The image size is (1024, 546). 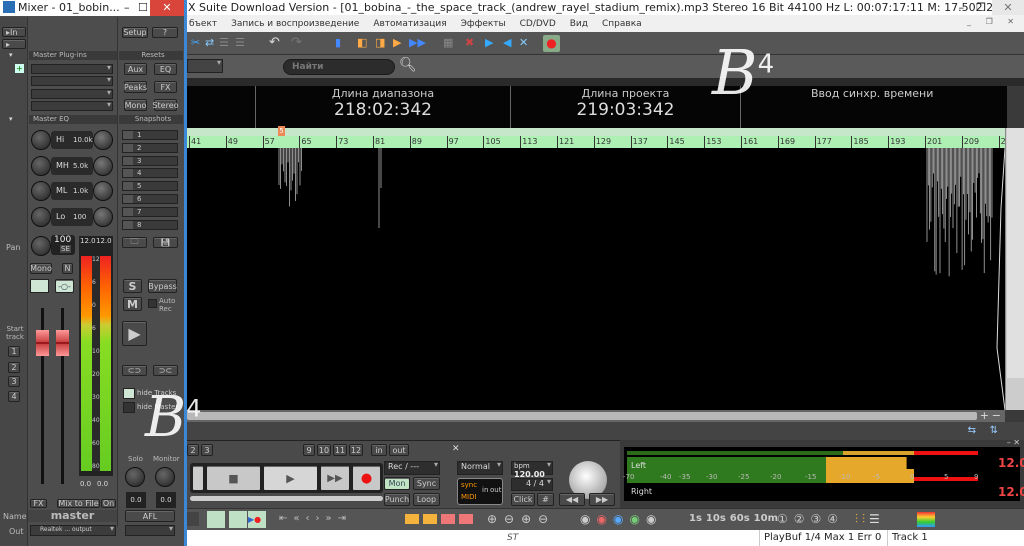 What do you see at coordinates (602, 499) in the screenshot?
I see `jog-forward-button: ▶▶` at bounding box center [602, 499].